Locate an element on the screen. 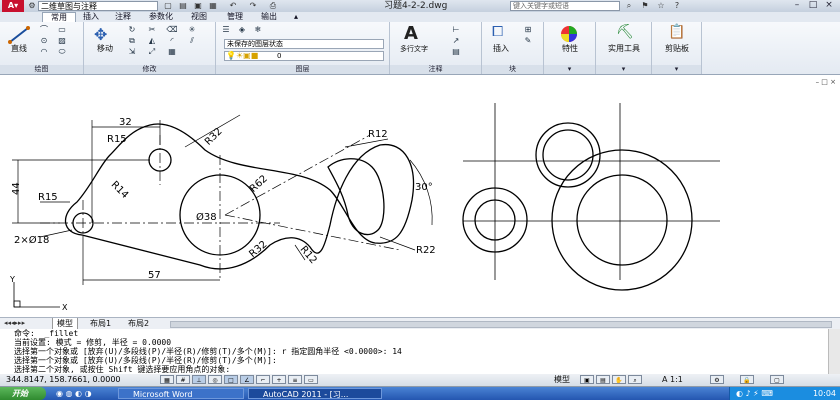  polar-toggle: ◎ is located at coordinates (215, 379).